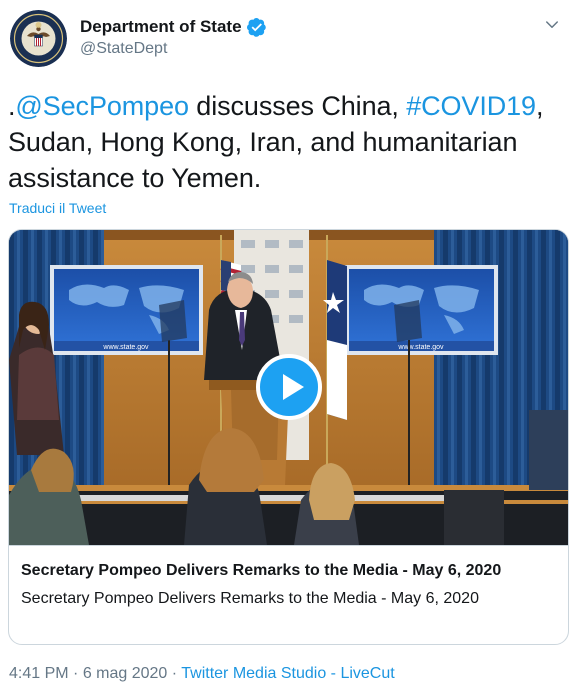  What do you see at coordinates (57, 208) in the screenshot?
I see `translate-tweet-link: Traduci il Tweet` at bounding box center [57, 208].